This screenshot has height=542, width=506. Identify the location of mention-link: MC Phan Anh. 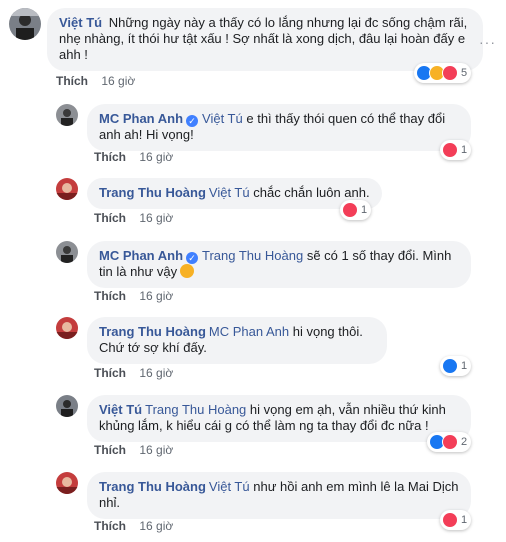
(249, 331).